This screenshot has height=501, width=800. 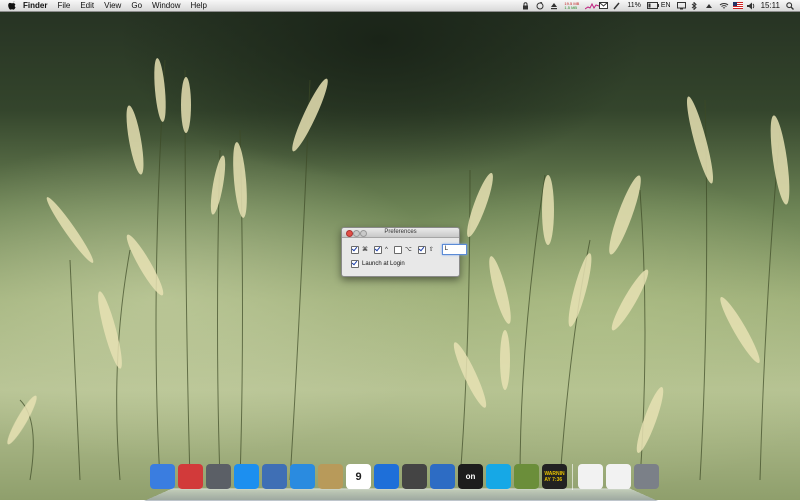 I want to click on launch-at-login-label: Launch at Login, so click(x=383, y=264).